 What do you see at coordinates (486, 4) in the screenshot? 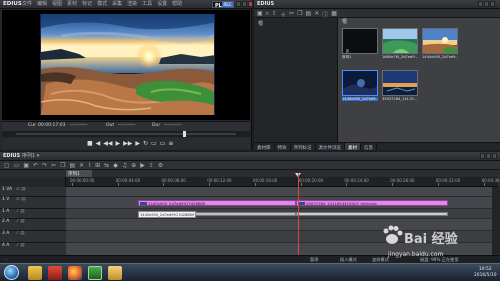
I see `bin-maximize-button` at bounding box center [486, 4].